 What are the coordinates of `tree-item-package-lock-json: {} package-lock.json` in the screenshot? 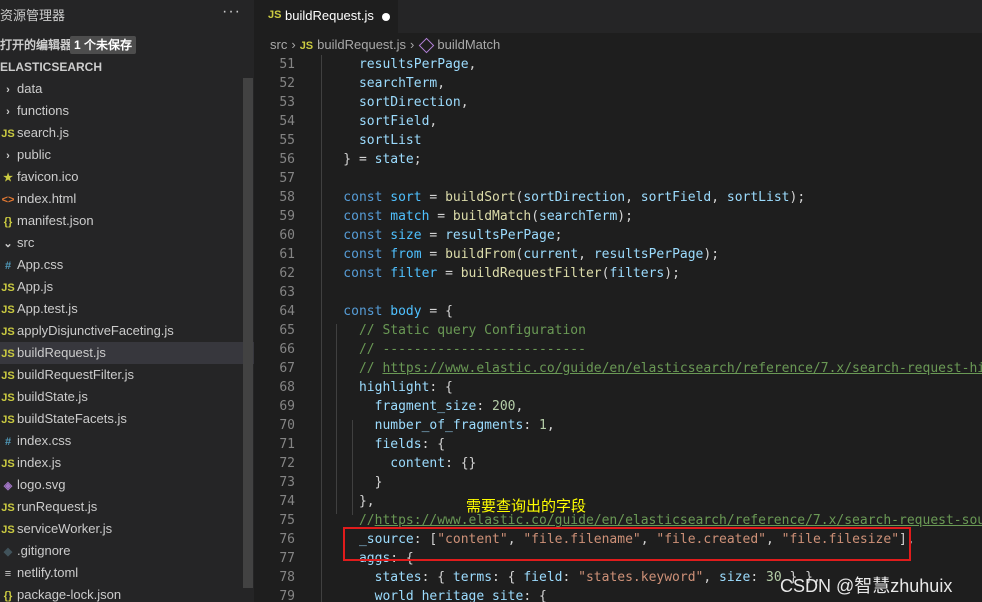 It's located at (127, 593).